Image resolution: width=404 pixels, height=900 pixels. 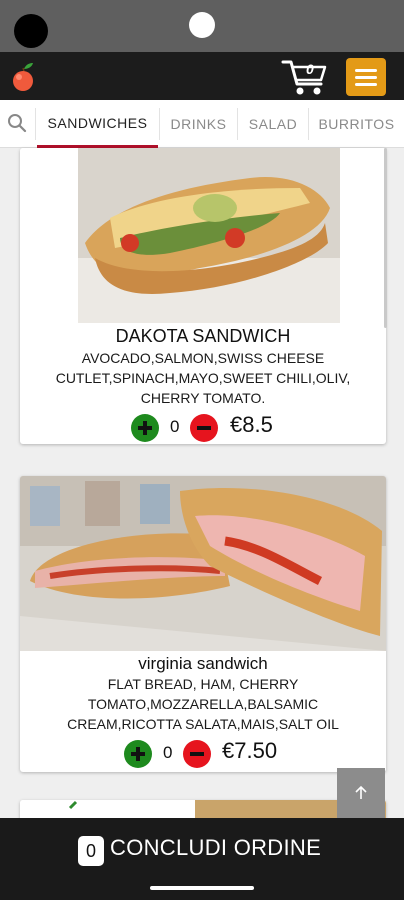 What do you see at coordinates (35, 124) in the screenshot?
I see `tab-divider` at bounding box center [35, 124].